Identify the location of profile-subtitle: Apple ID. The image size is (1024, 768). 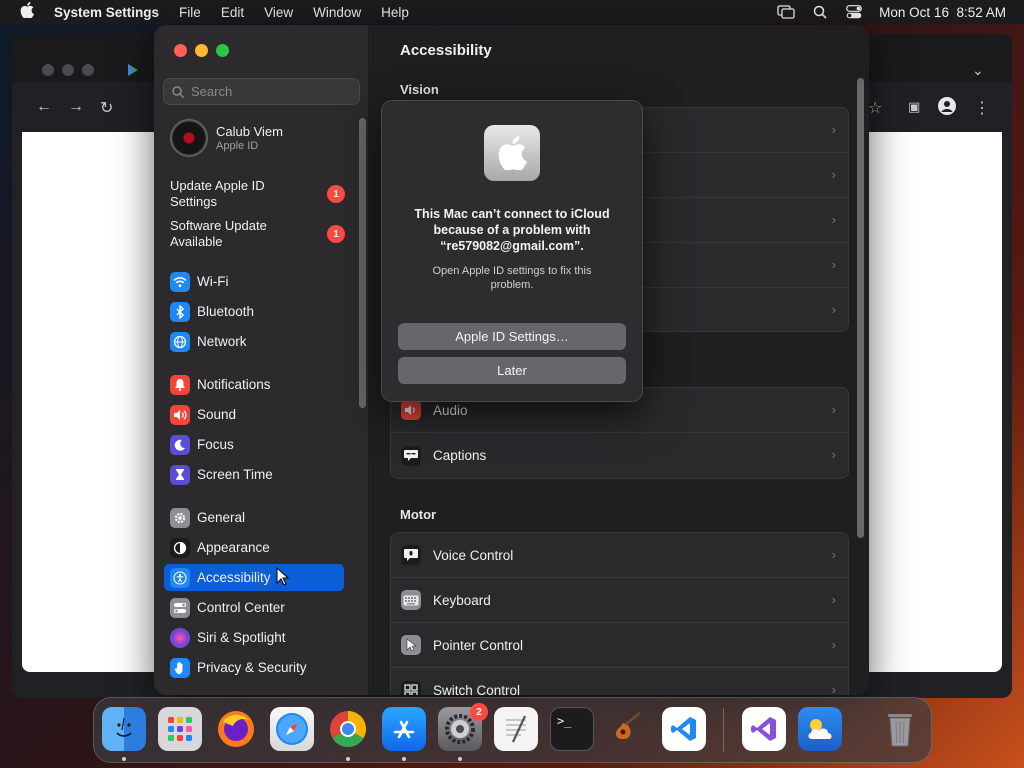
(237, 146).